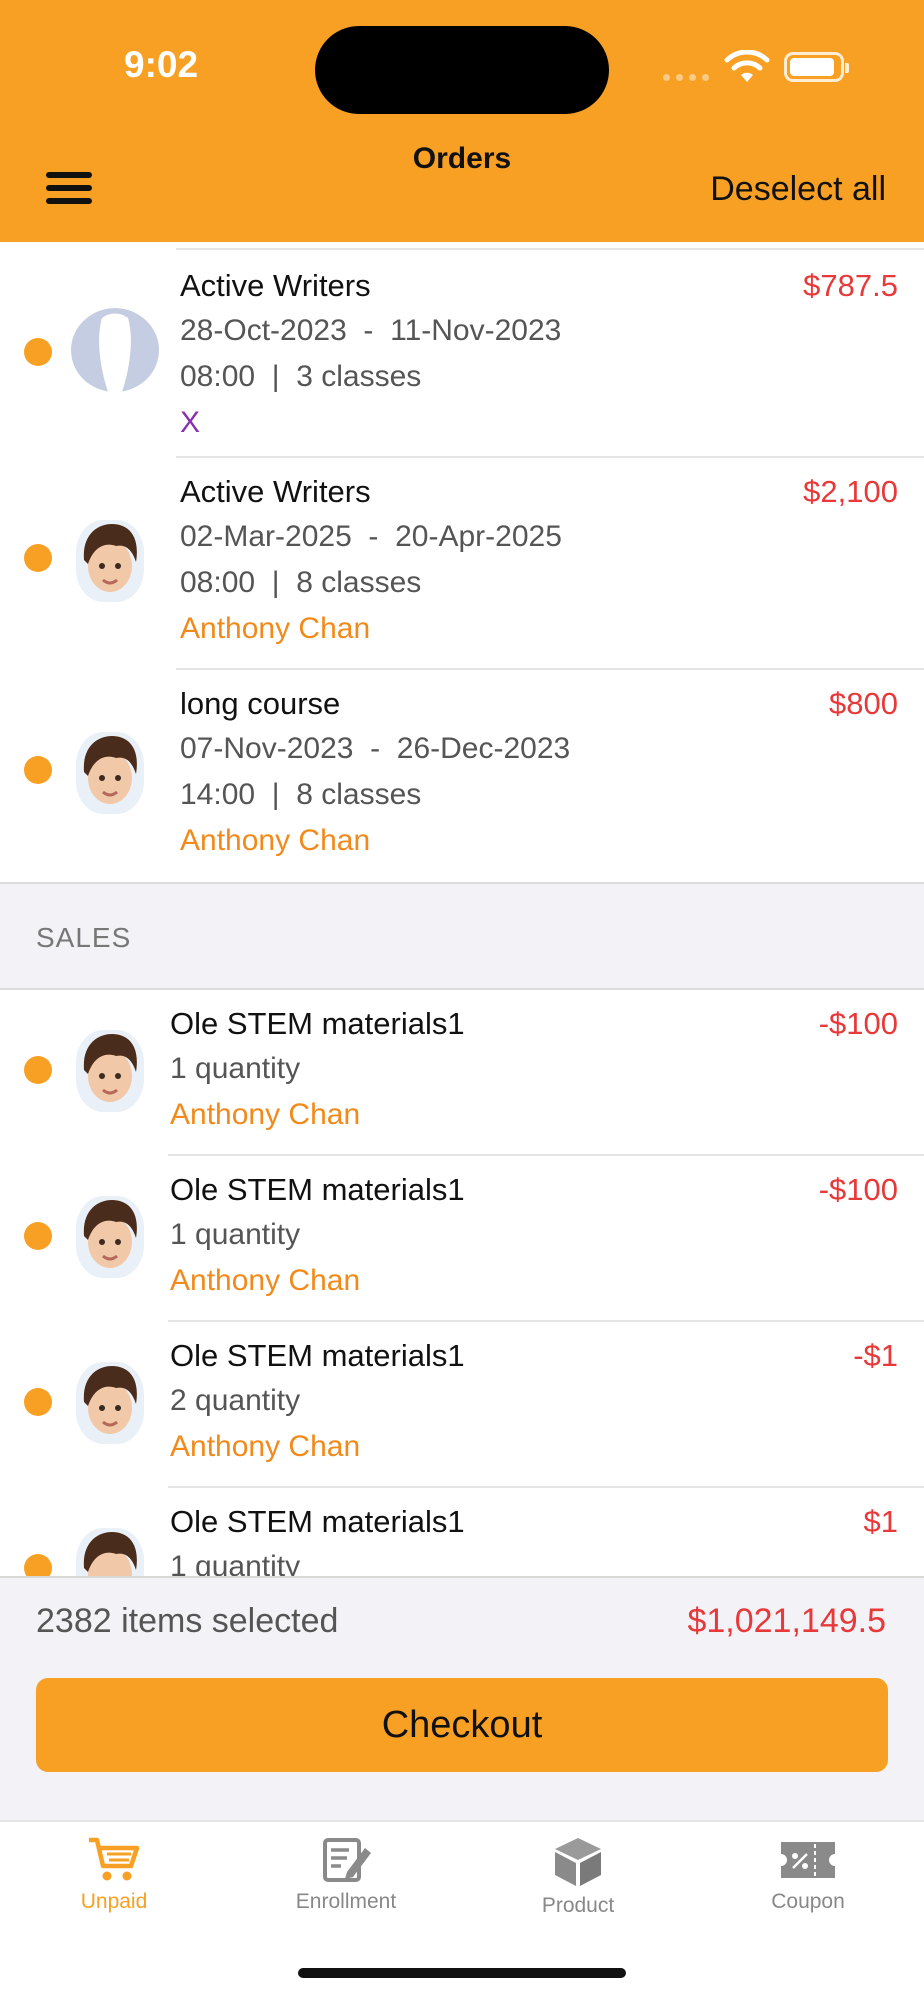 This screenshot has height=2000, width=924. I want to click on tab-label: Product, so click(578, 1905).